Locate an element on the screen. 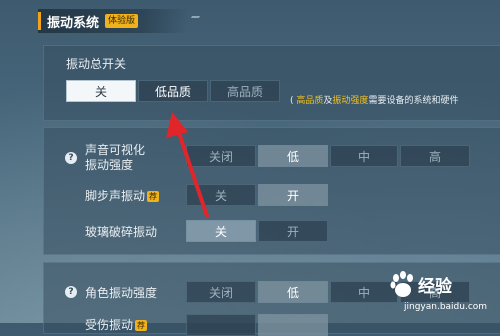 The width and height of the screenshot is (500, 336). section-title: 振动系统 is located at coordinates (73, 23).